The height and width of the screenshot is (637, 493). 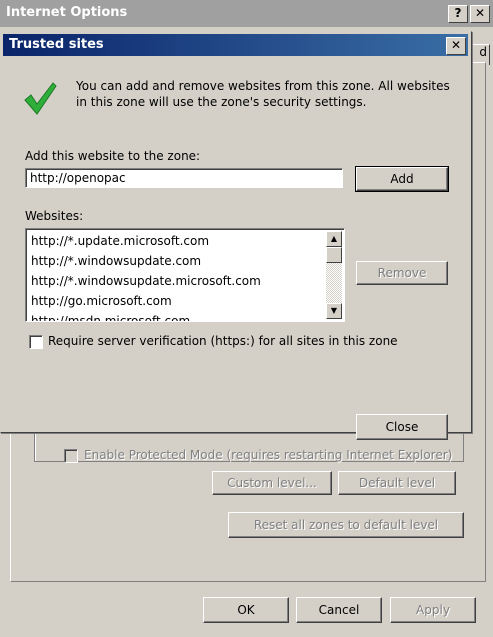 I want to click on list-item: http://*.windowsupdate.microsoft.com, so click(x=176, y=281).